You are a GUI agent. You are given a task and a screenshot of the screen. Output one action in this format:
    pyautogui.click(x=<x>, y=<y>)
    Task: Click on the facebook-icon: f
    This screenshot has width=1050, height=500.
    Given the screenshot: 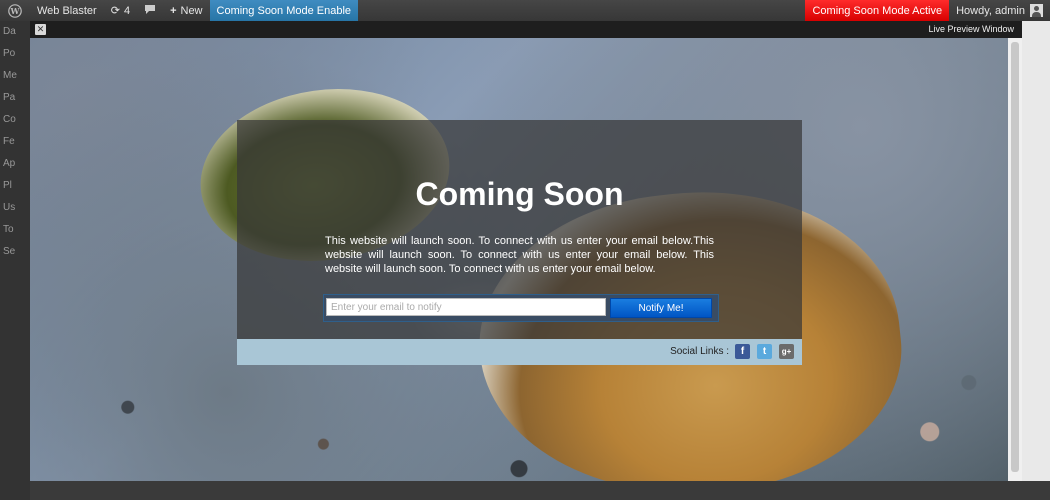 What is the action you would take?
    pyautogui.click(x=742, y=351)
    